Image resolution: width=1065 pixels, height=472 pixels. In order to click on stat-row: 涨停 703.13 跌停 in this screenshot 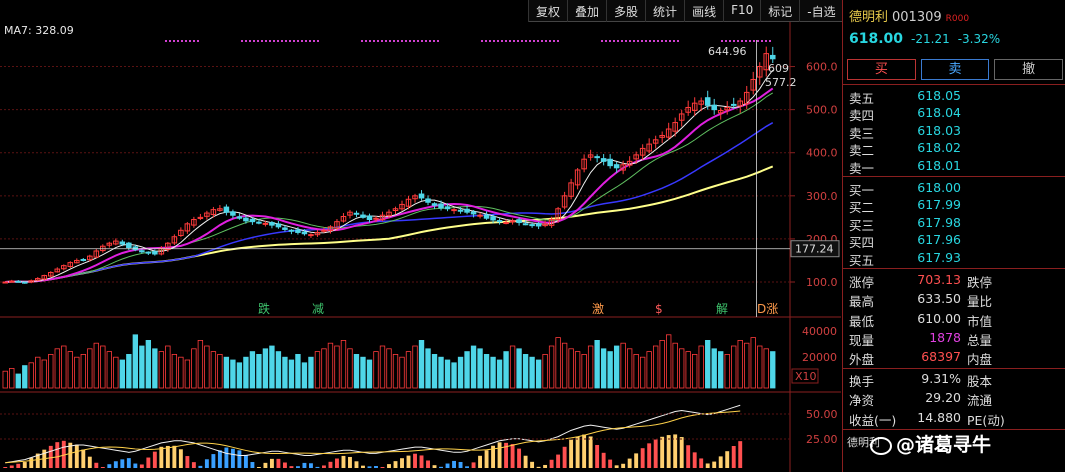, I will do `click(954, 281)`.